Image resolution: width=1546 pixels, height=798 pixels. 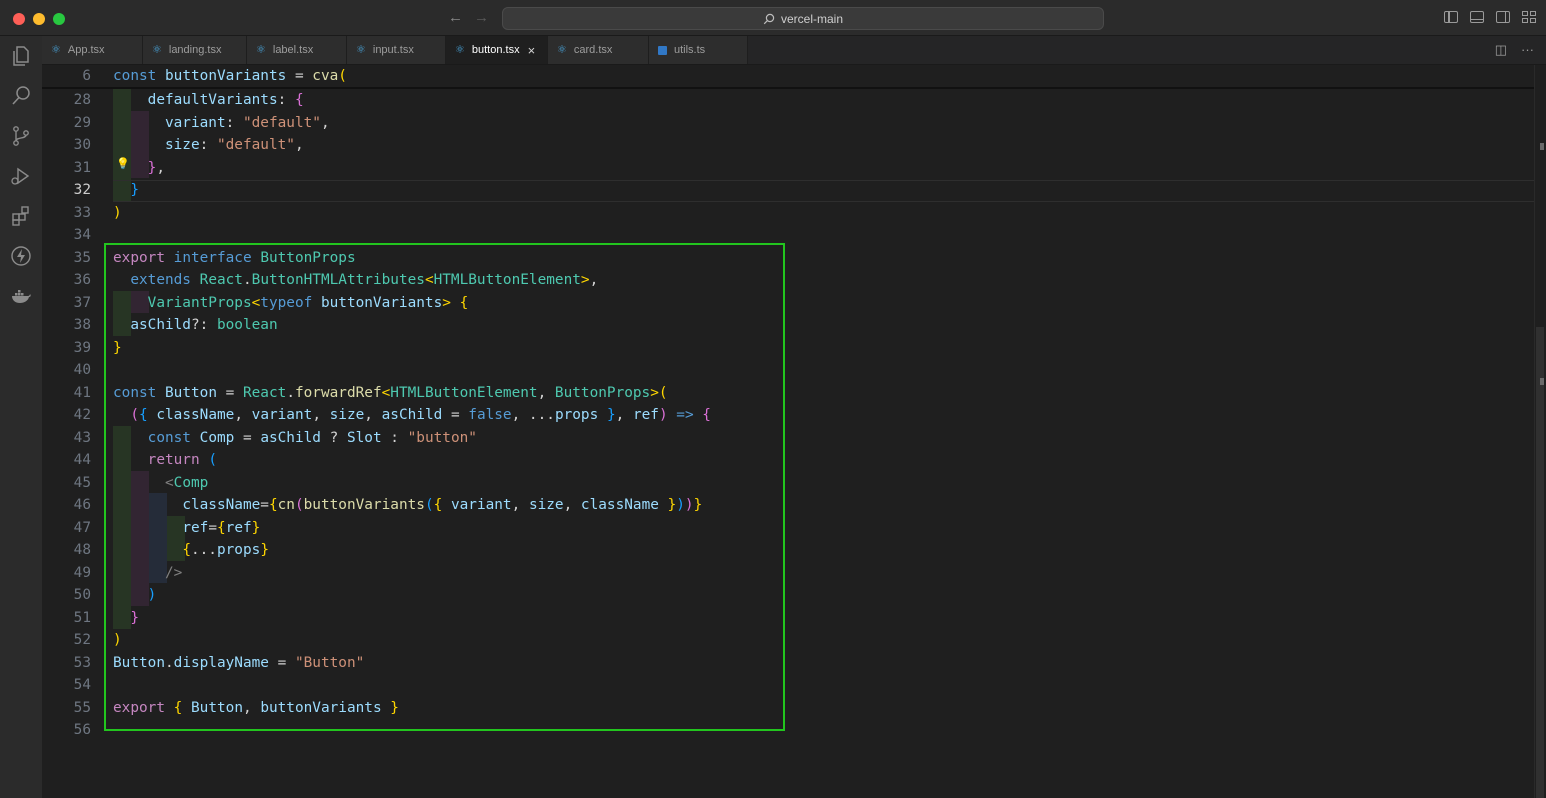 I want to click on code-line-29: 29 variant: "default",, so click(x=787, y=123).